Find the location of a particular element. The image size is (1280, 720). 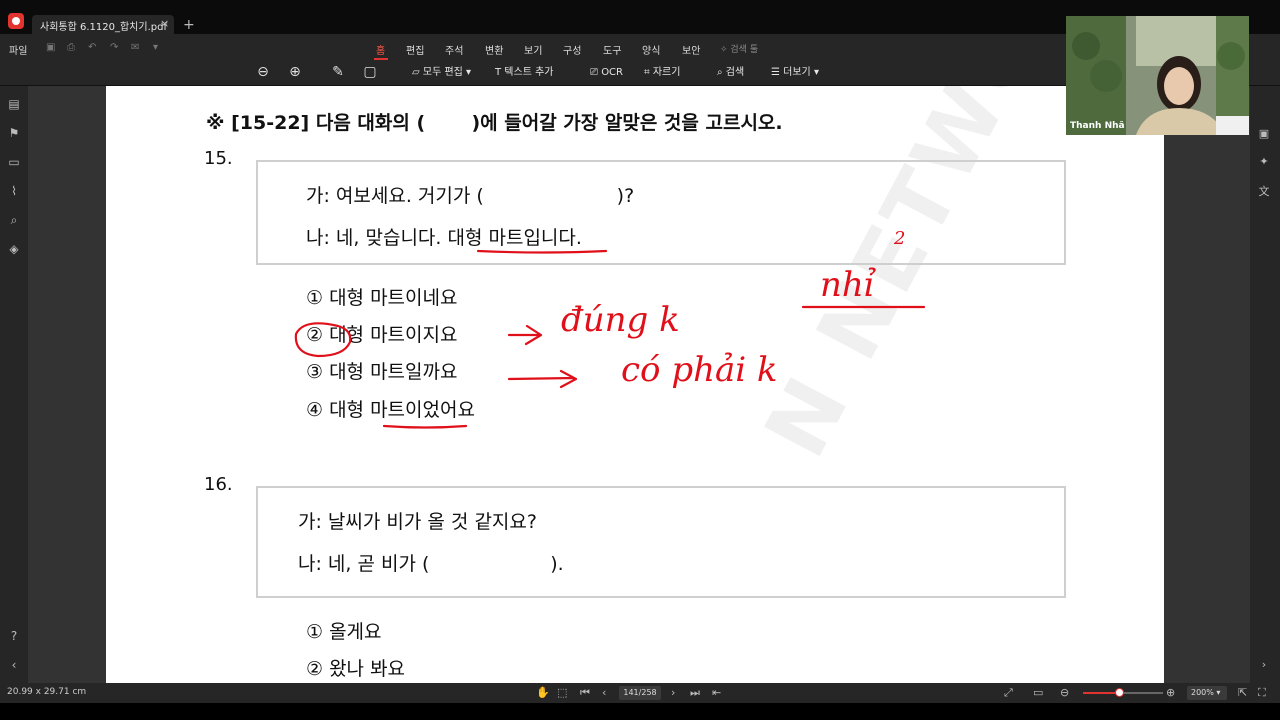

more-label: 더보기 is located at coordinates (797, 72).